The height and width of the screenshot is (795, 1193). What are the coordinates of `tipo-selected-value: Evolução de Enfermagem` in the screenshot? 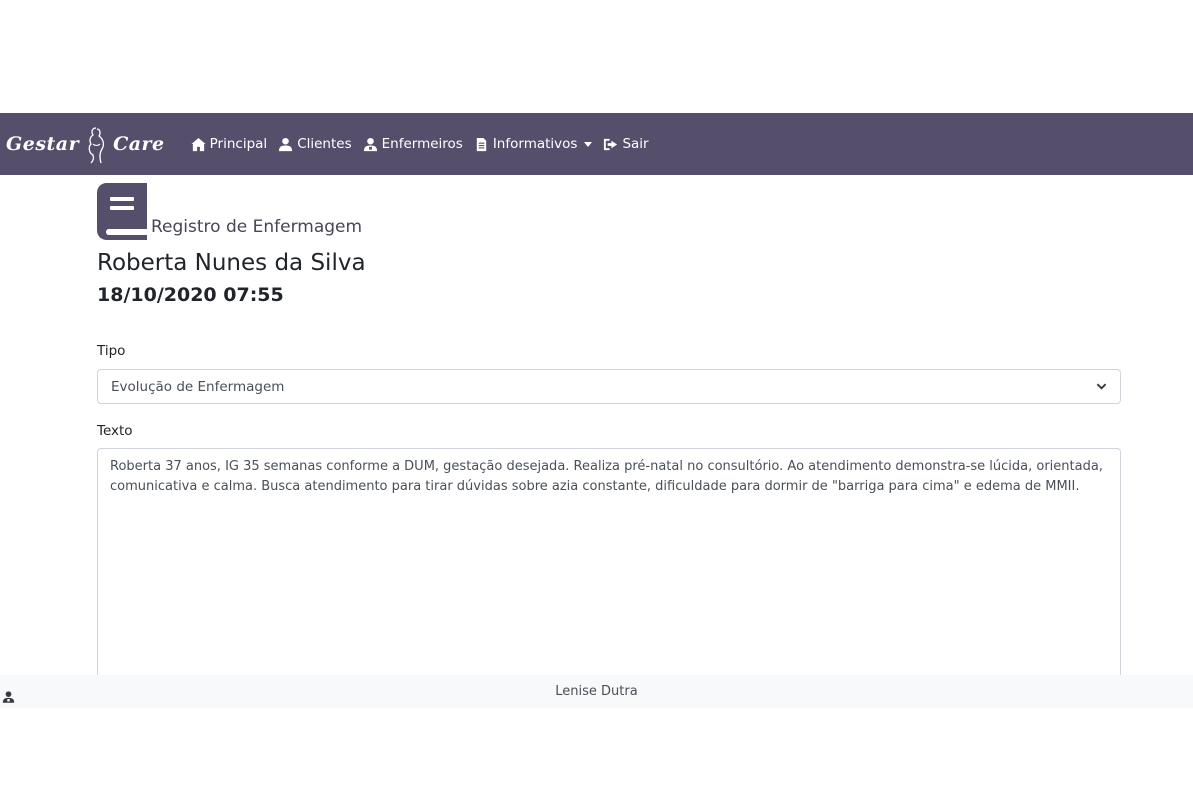 It's located at (198, 386).